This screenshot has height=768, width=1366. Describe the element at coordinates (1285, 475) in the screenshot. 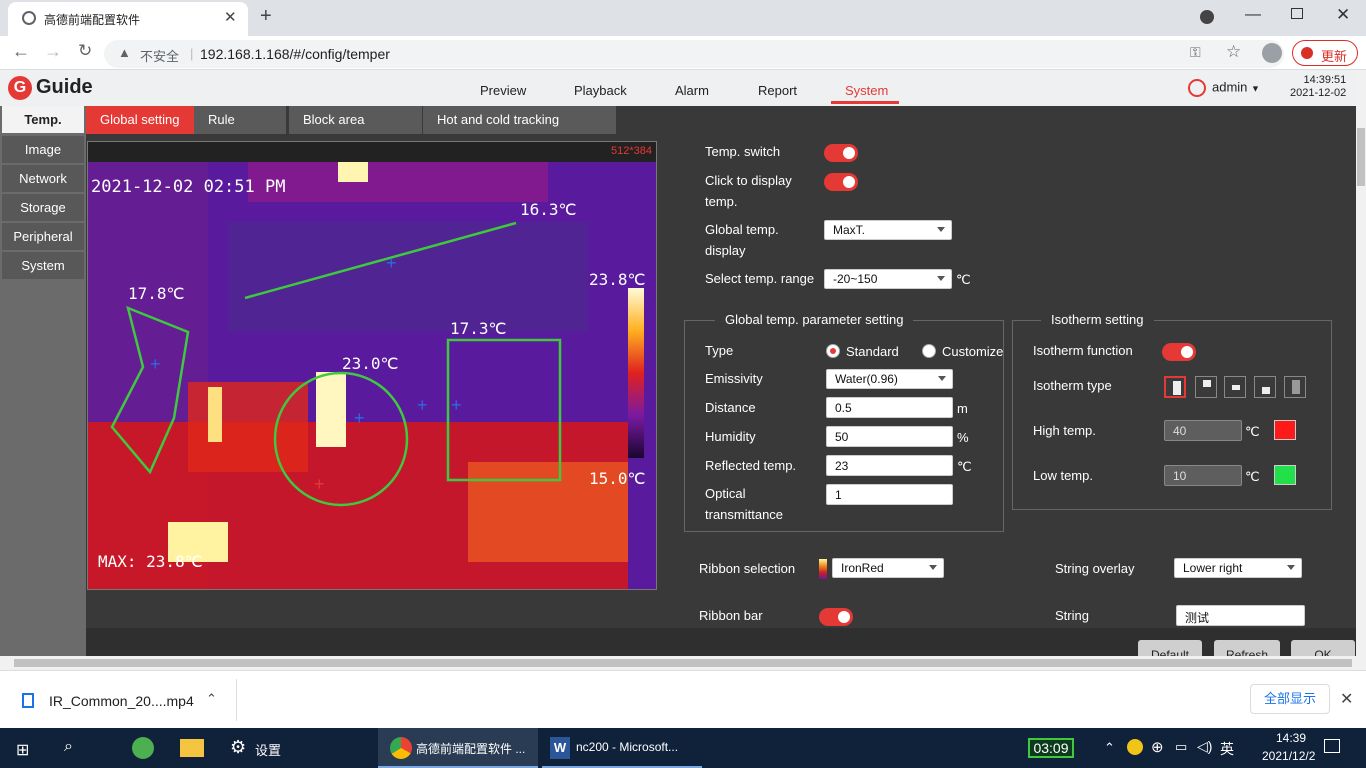

I see `low-color-swatch` at that location.